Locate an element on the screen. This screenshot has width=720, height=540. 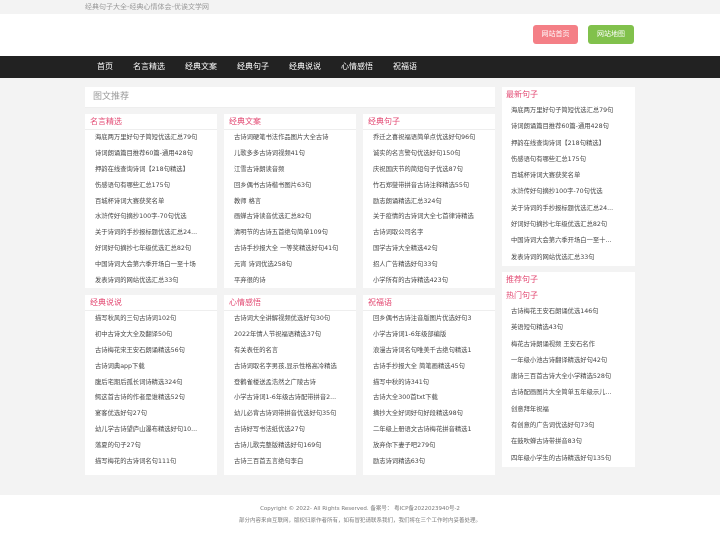
article-link: 二年级上册语文古诗梅花拼音精选1 is located at coordinates (431, 430).